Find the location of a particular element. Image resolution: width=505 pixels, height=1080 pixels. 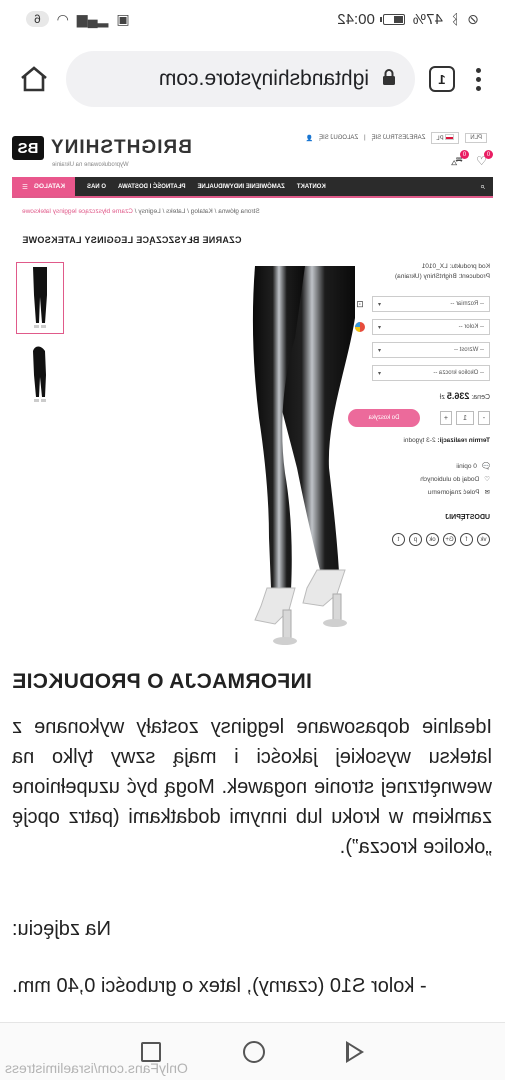

price-currency: zł is located at coordinates (442, 397).